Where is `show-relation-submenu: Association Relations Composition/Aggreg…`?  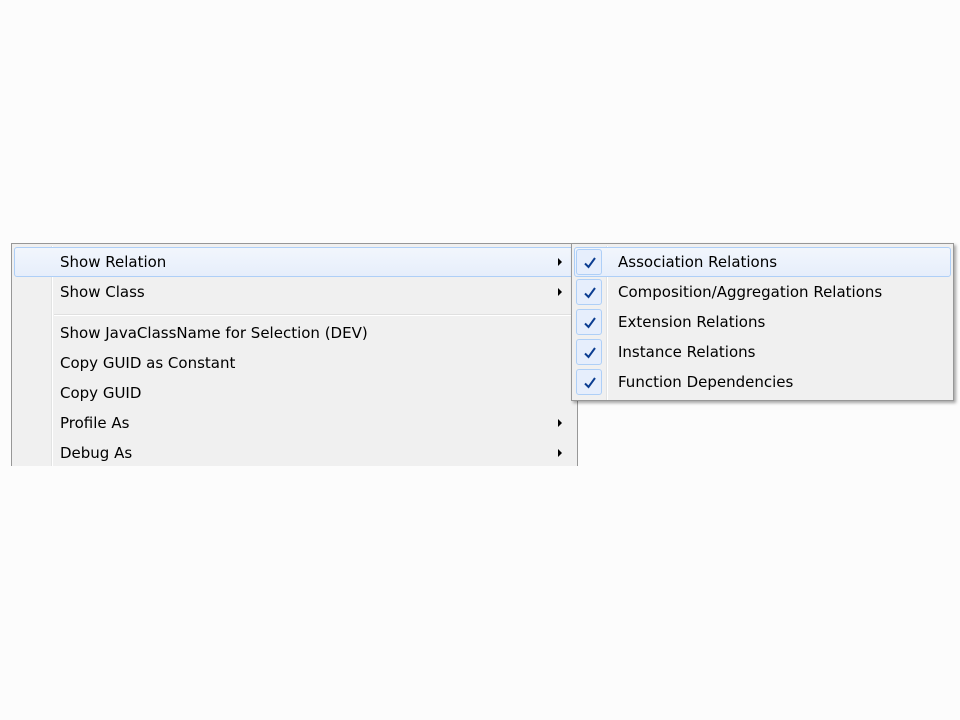 show-relation-submenu: Association Relations Composition/Aggreg… is located at coordinates (762, 322).